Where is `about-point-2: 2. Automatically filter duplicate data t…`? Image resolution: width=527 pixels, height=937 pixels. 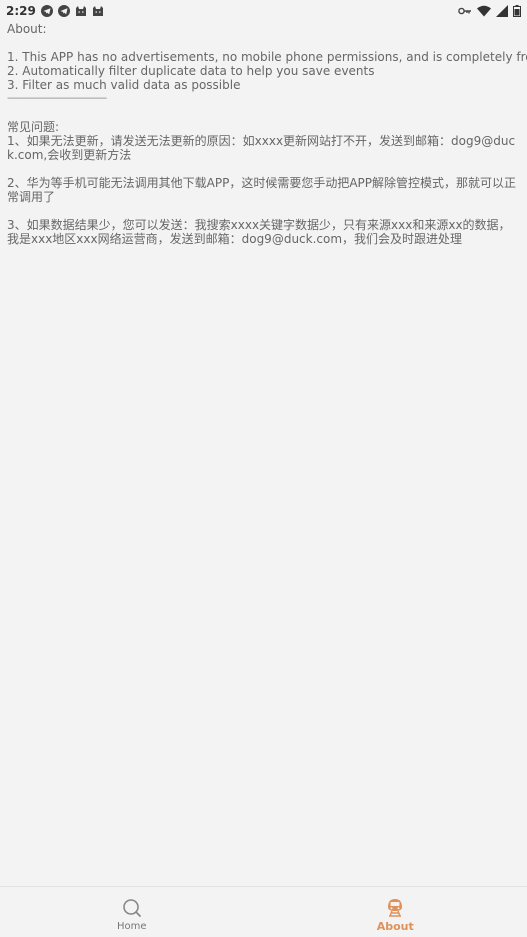 about-point-2: 2. Automatically filter duplicate data t… is located at coordinates (191, 71).